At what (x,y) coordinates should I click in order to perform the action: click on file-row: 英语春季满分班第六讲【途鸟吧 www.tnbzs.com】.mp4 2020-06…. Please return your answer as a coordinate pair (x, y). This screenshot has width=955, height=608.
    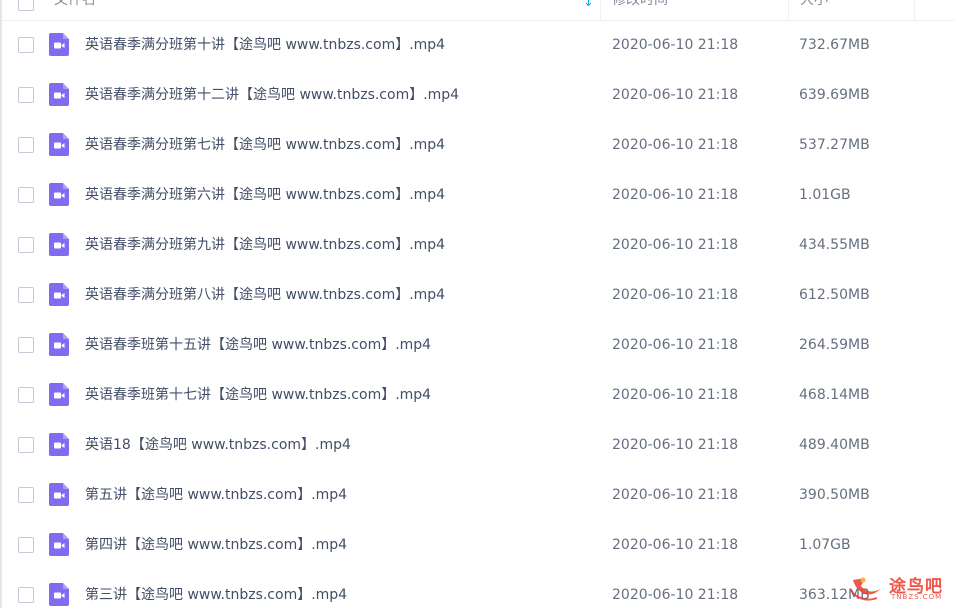
    Looking at the image, I should click on (478, 195).